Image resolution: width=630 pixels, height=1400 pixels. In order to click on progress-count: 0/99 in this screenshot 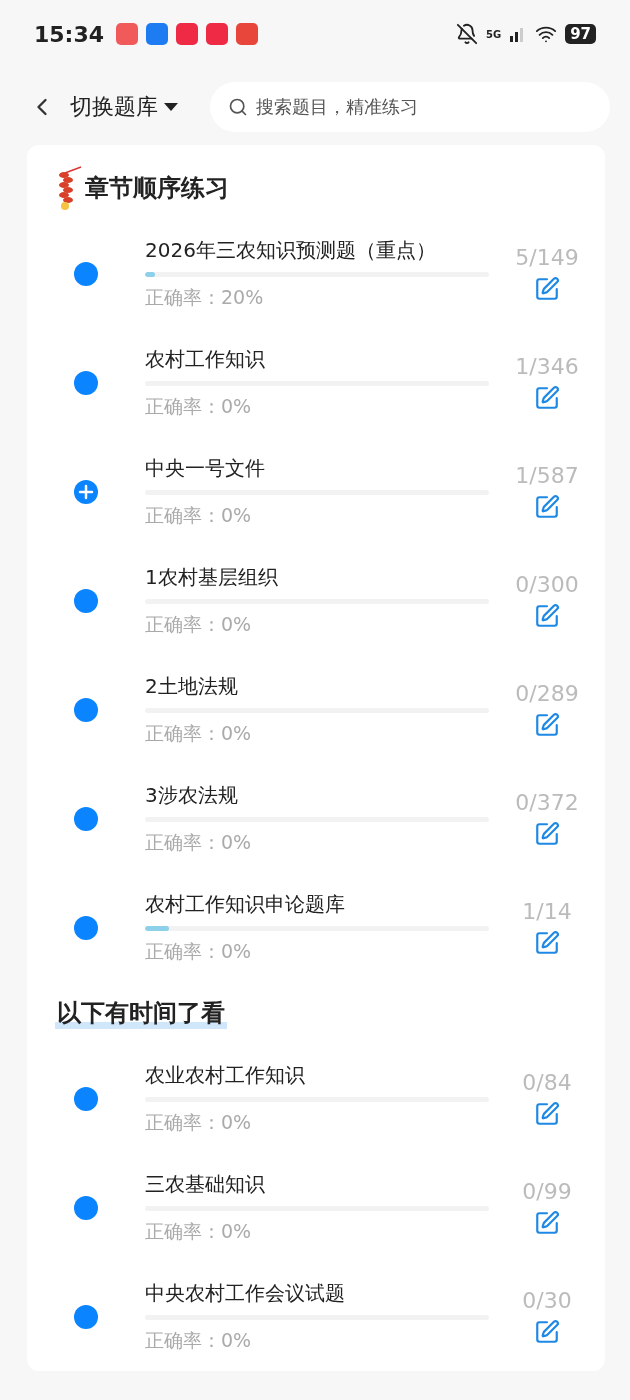, I will do `click(547, 1191)`.